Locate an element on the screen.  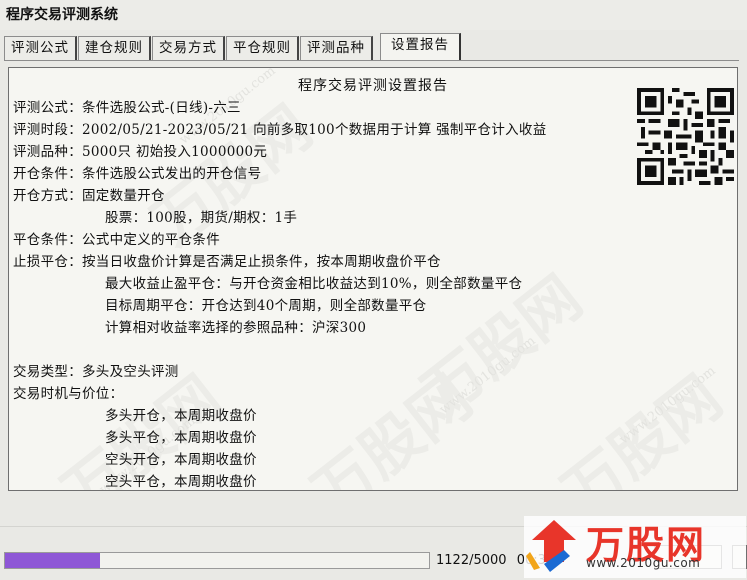
tab-open-rules: 建仓规则 is located at coordinates (114, 48).